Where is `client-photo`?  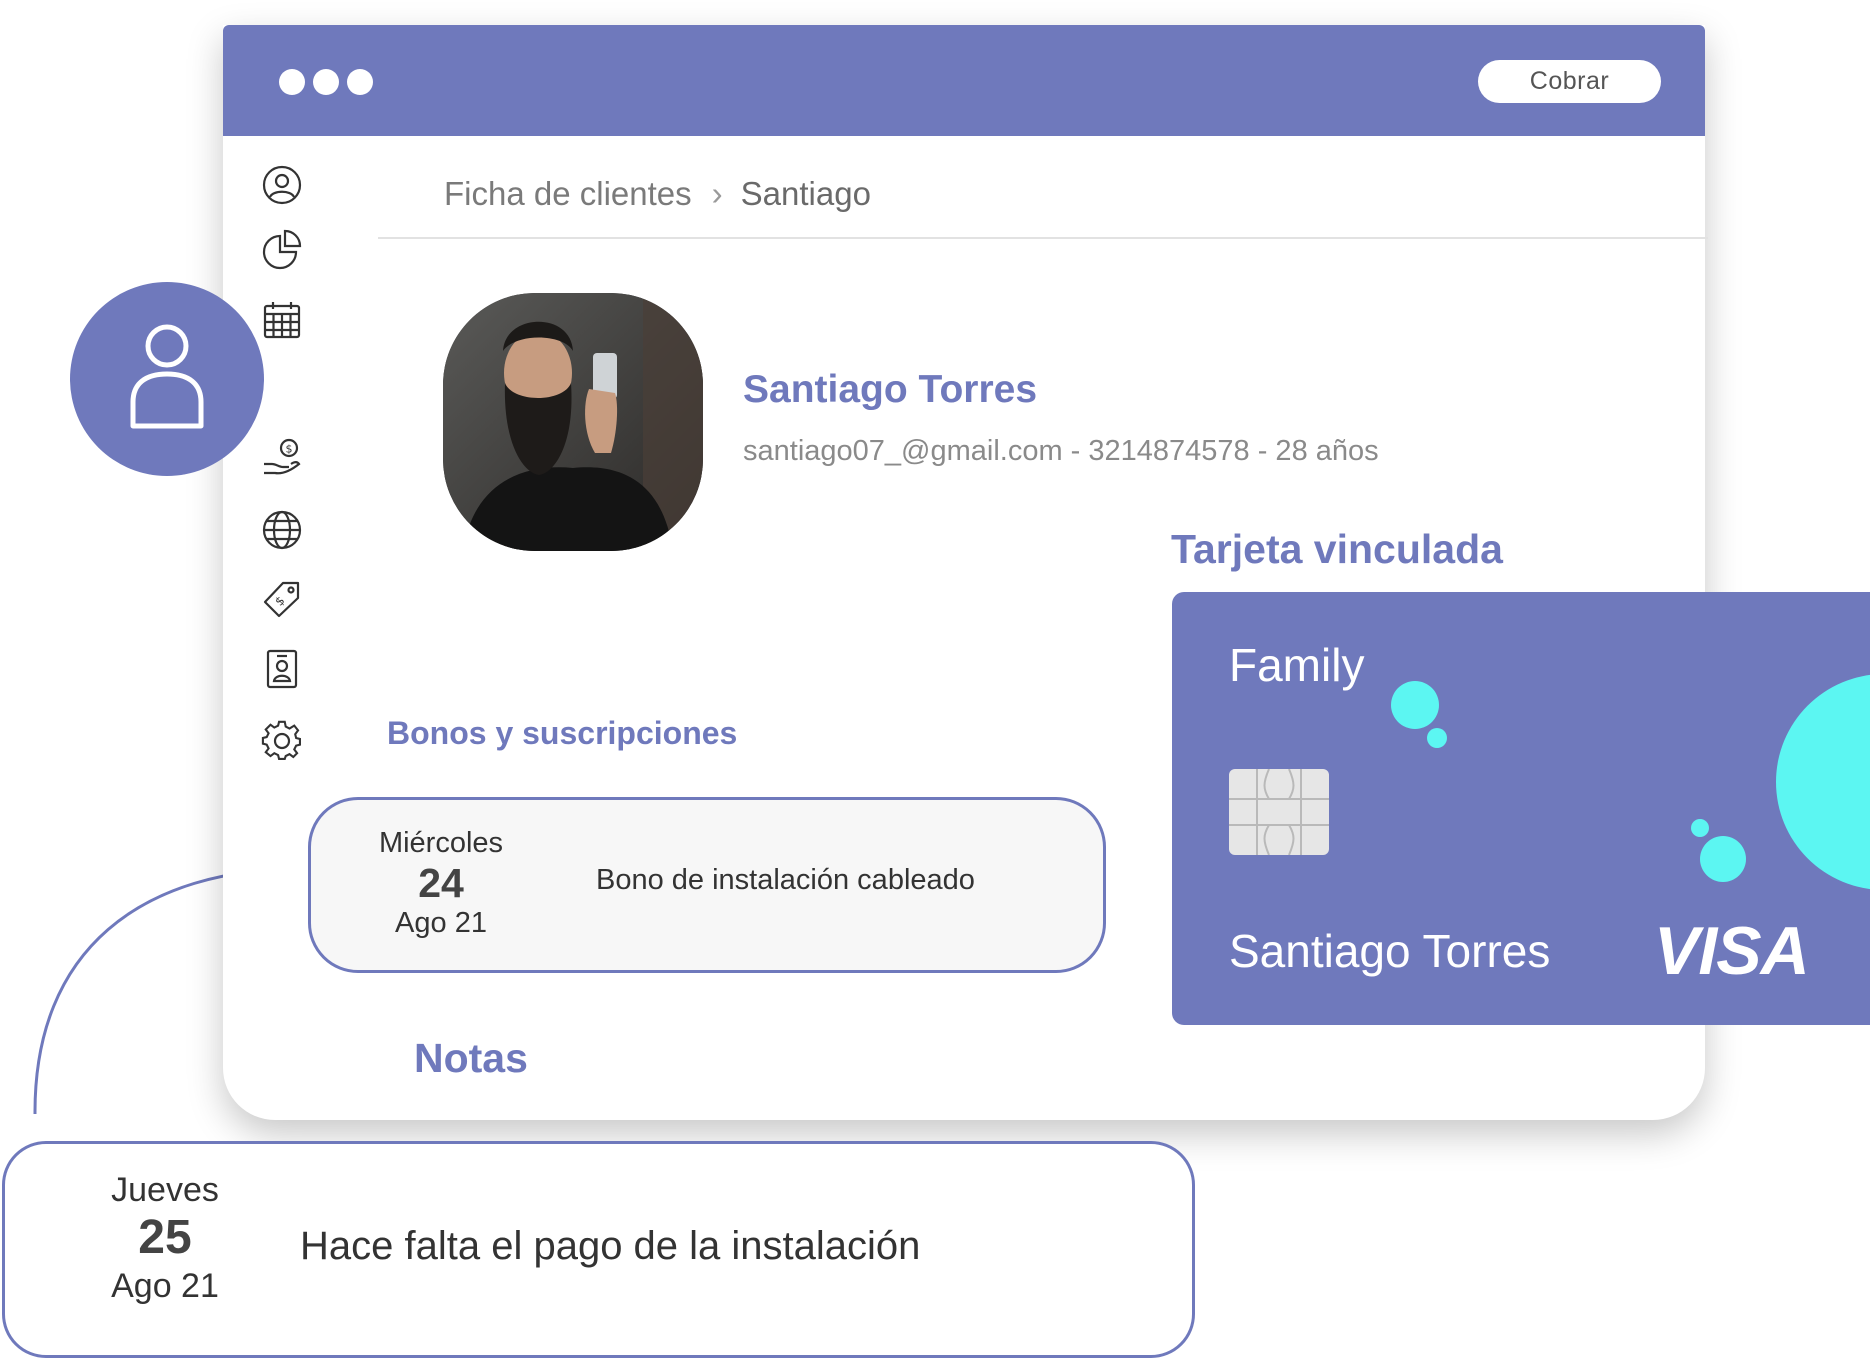 client-photo is located at coordinates (573, 422).